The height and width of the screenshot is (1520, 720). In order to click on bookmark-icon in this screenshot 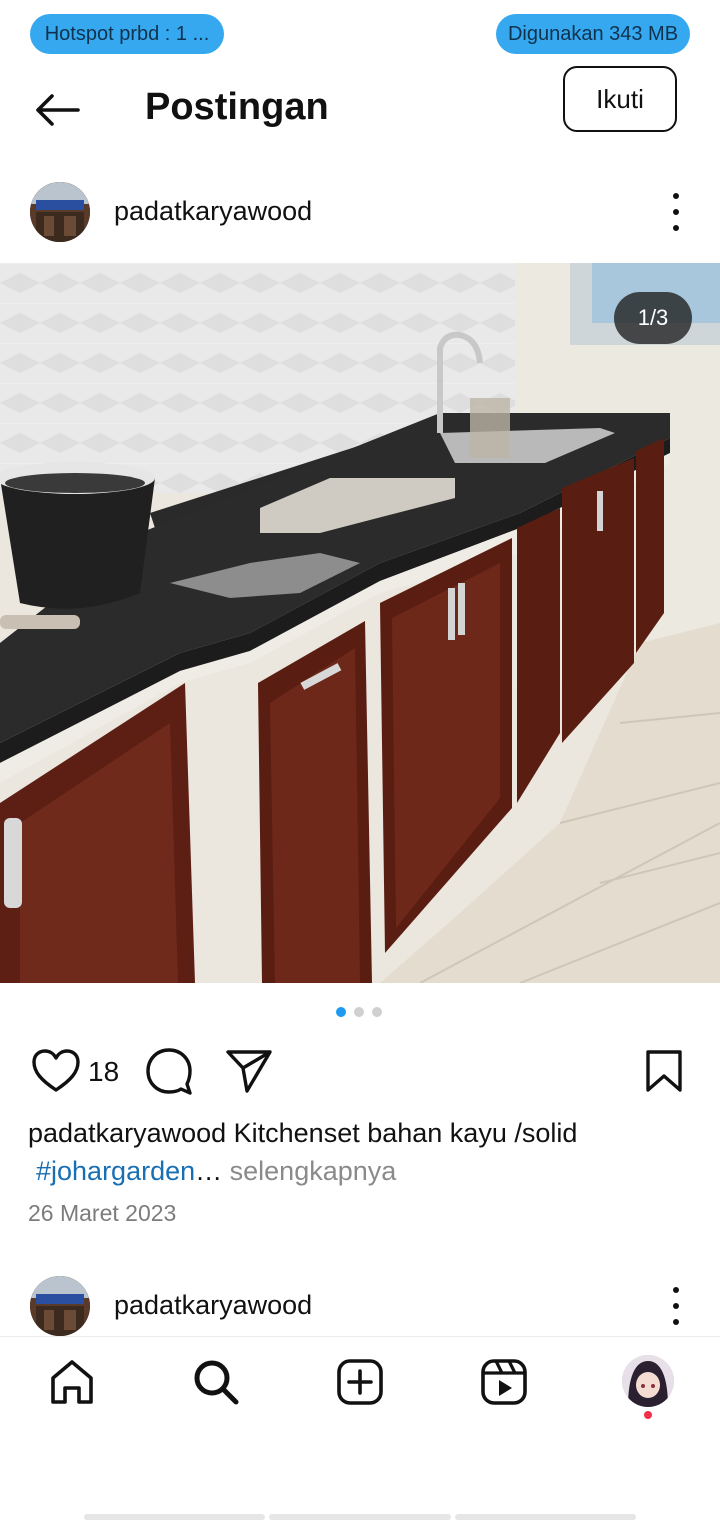, I will do `click(664, 1071)`.